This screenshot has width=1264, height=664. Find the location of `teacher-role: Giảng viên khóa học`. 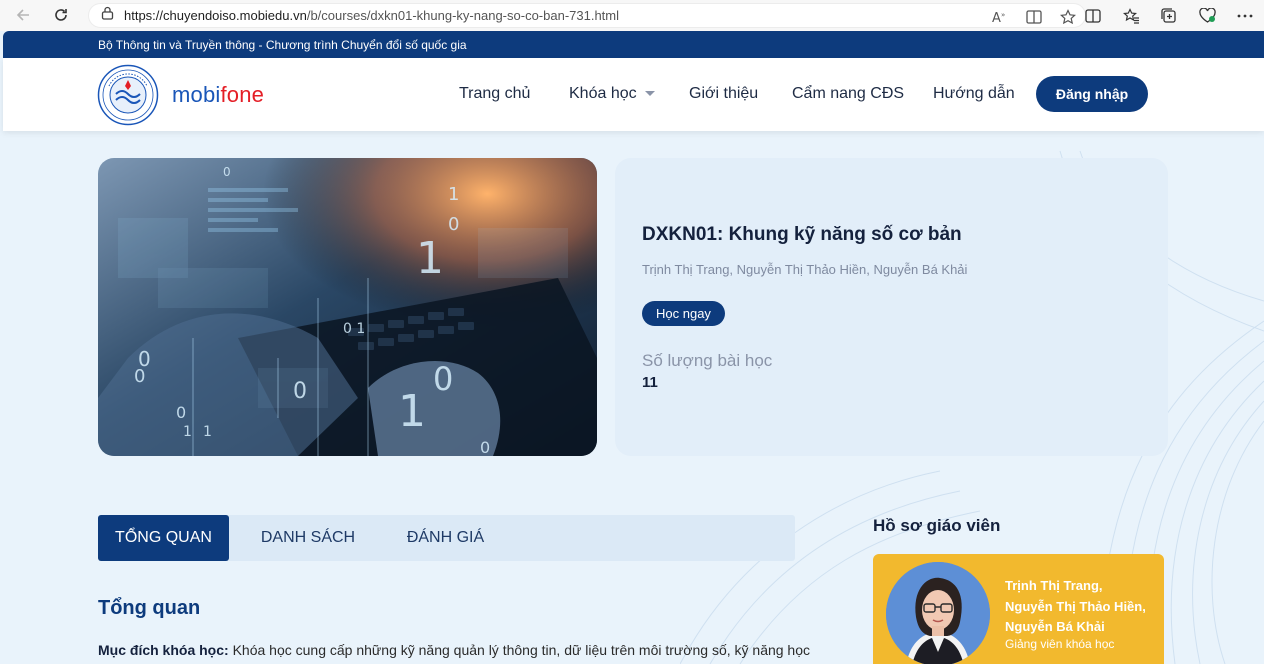

teacher-role: Giảng viên khóa học is located at coordinates (1060, 644).